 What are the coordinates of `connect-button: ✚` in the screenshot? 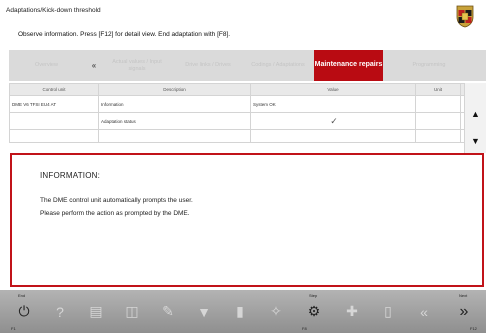 It's located at (352, 311).